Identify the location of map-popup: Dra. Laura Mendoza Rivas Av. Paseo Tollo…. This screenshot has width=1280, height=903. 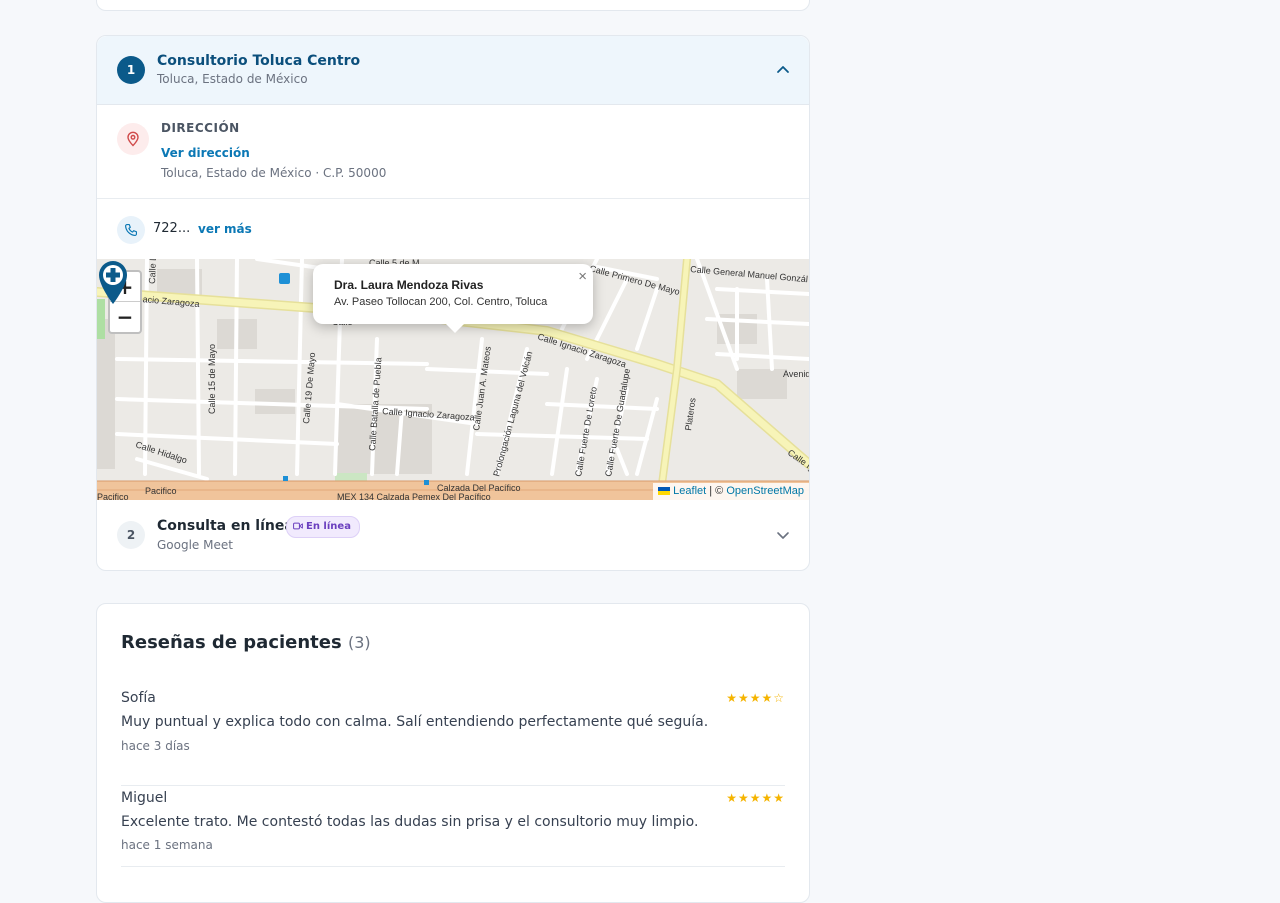
(453, 294).